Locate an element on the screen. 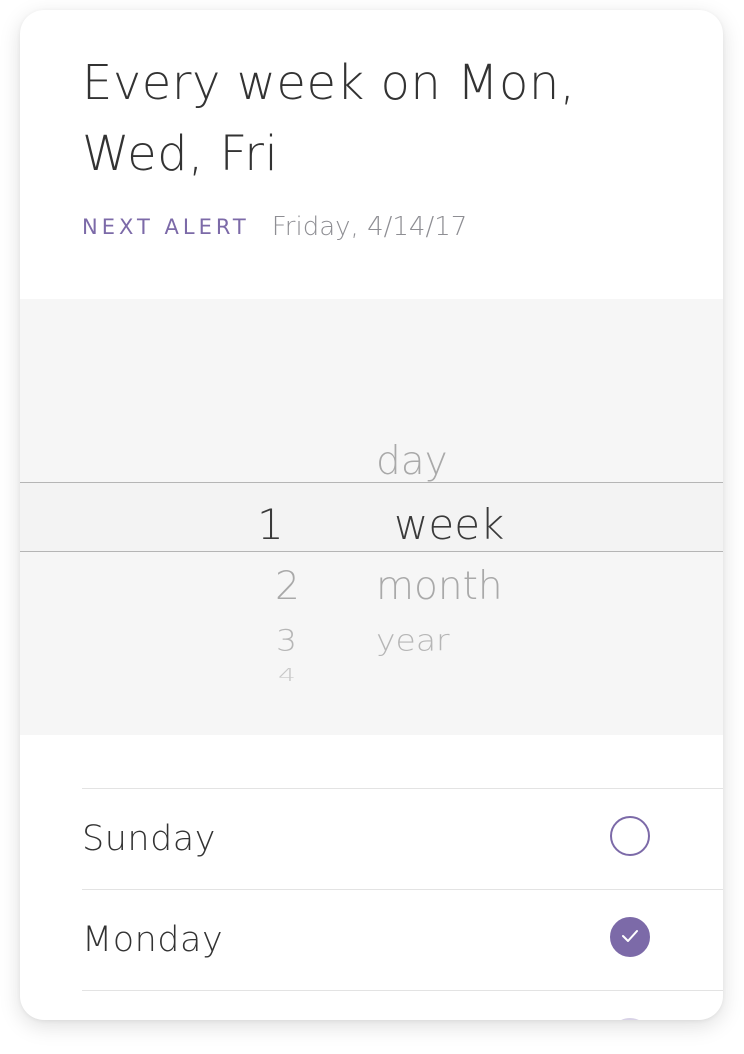 This screenshot has width=744, height=1054. next-alert-date: Friday, 4/14/17 is located at coordinates (369, 227).